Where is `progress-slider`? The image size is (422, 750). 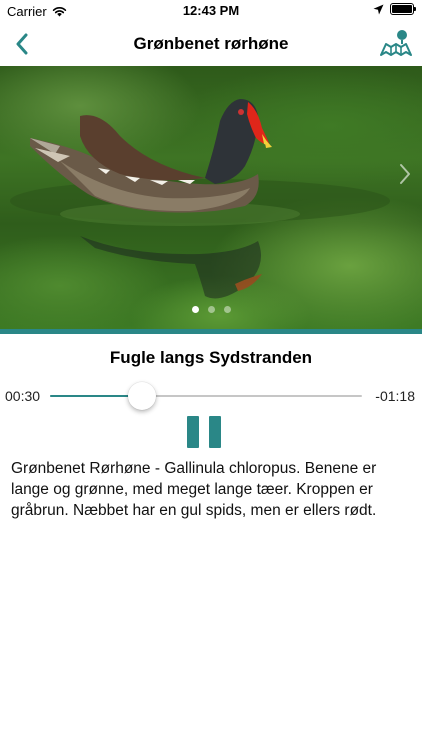
progress-slider is located at coordinates (206, 396).